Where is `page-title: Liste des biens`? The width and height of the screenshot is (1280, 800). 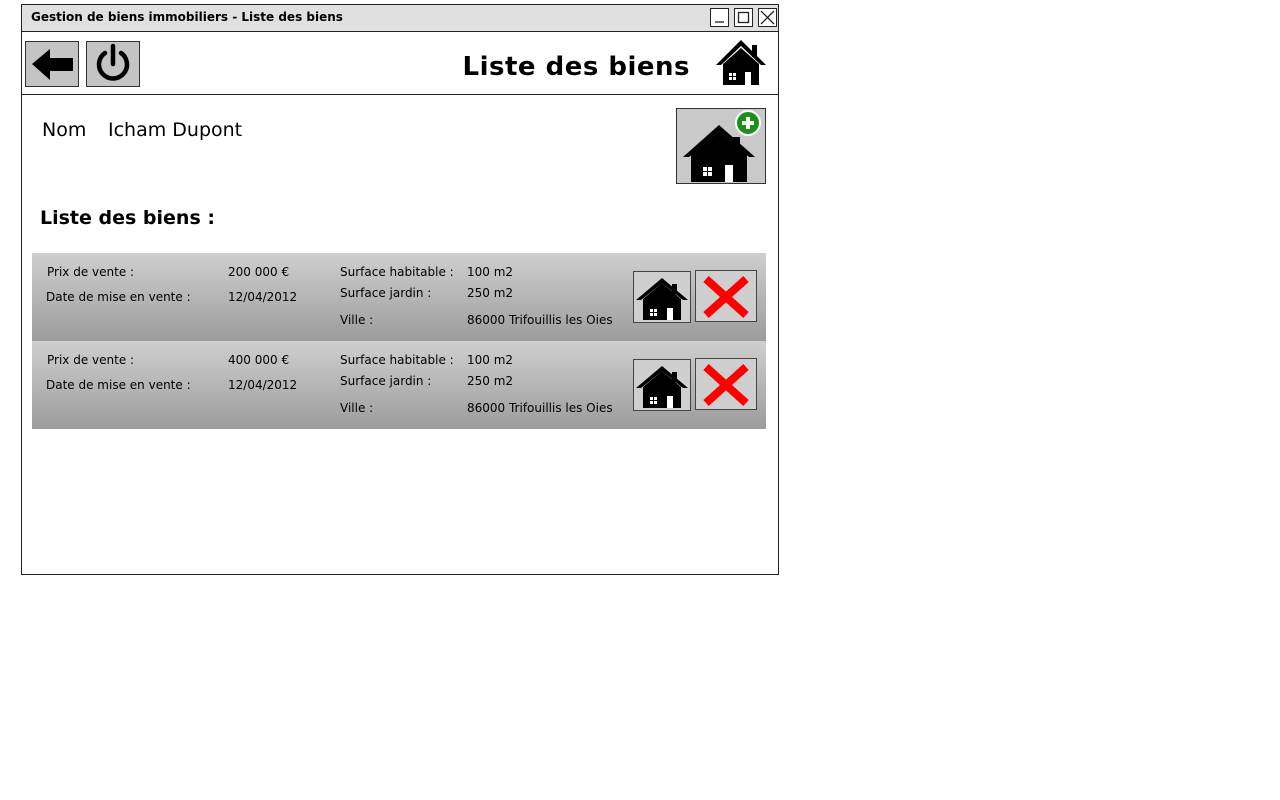 page-title: Liste des biens is located at coordinates (576, 67).